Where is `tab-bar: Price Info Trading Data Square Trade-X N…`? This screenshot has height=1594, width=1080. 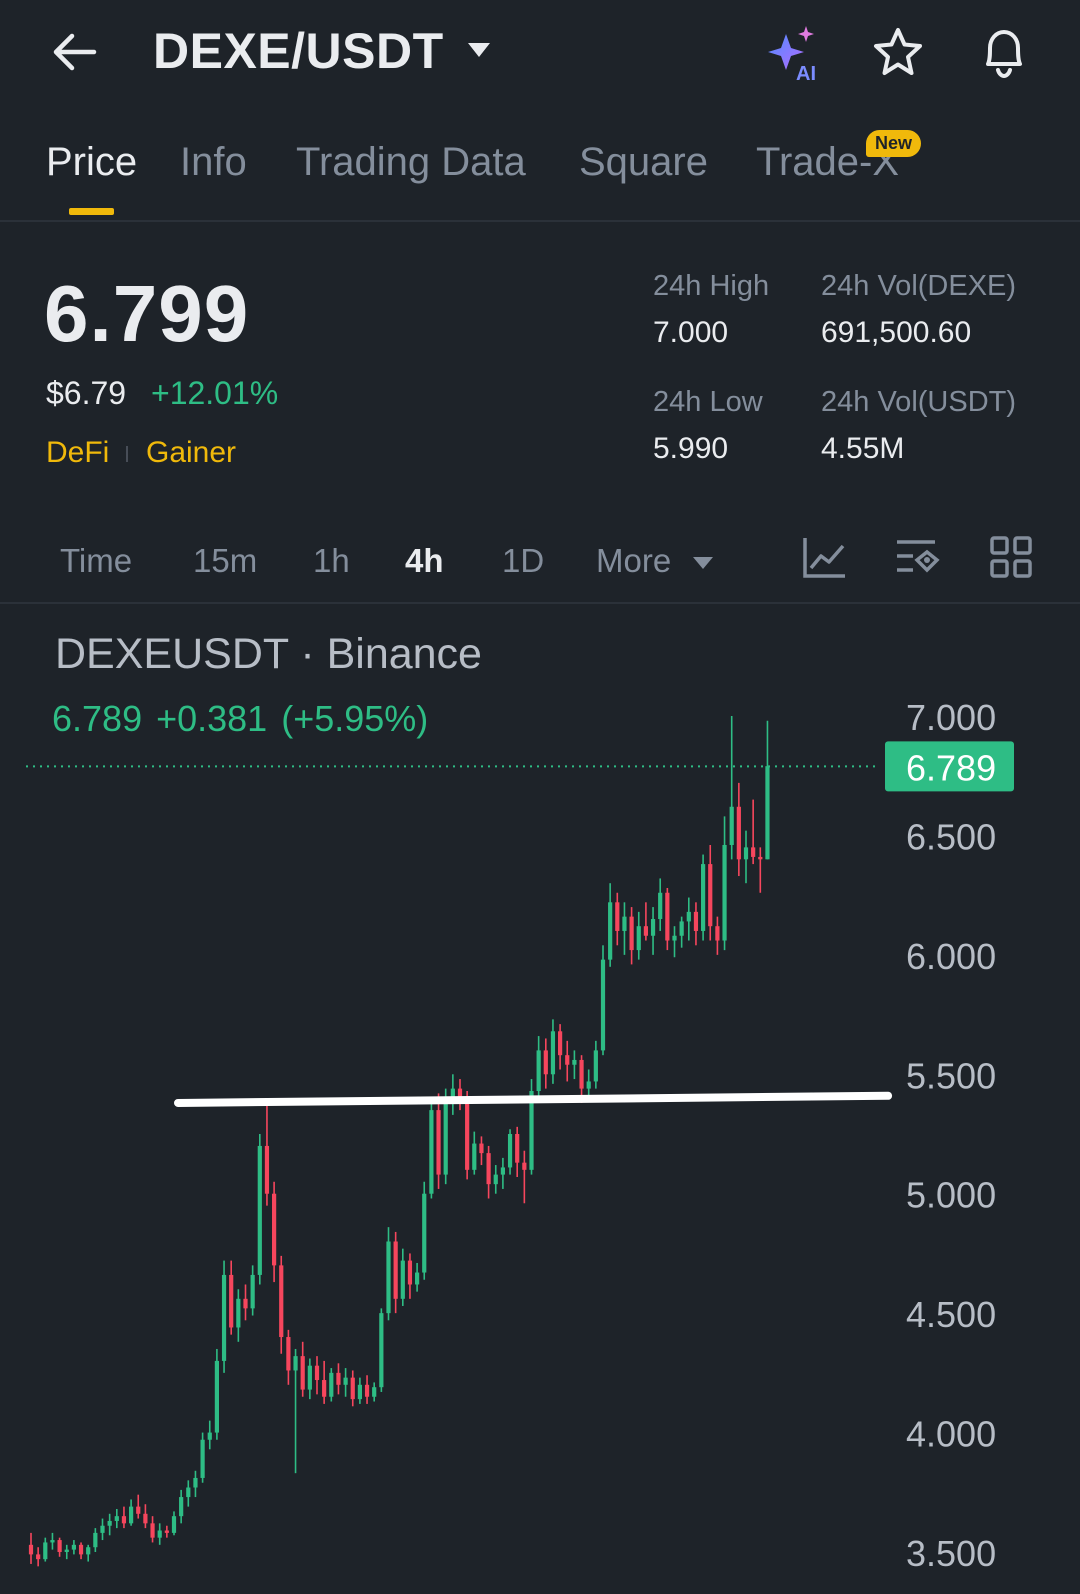
tab-bar: Price Info Trading Data Square Trade-X N… is located at coordinates (540, 176).